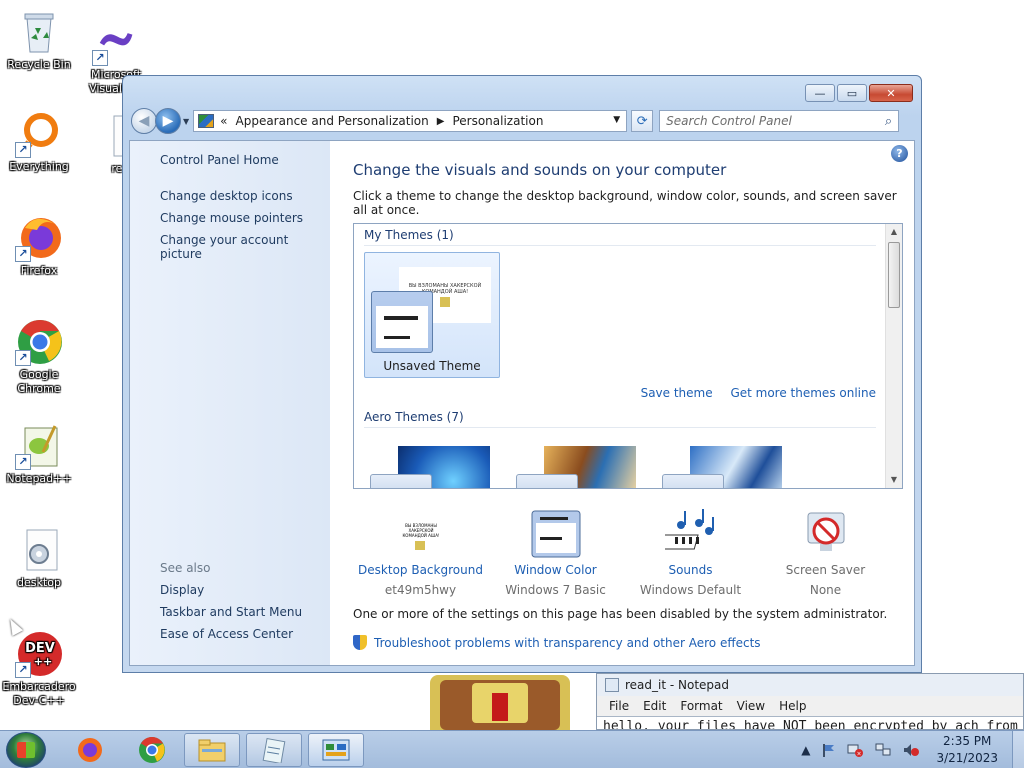 Image resolution: width=1024 pixels, height=768 pixels. Describe the element at coordinates (852, 93) in the screenshot. I see `maximize-button: ▭` at that location.